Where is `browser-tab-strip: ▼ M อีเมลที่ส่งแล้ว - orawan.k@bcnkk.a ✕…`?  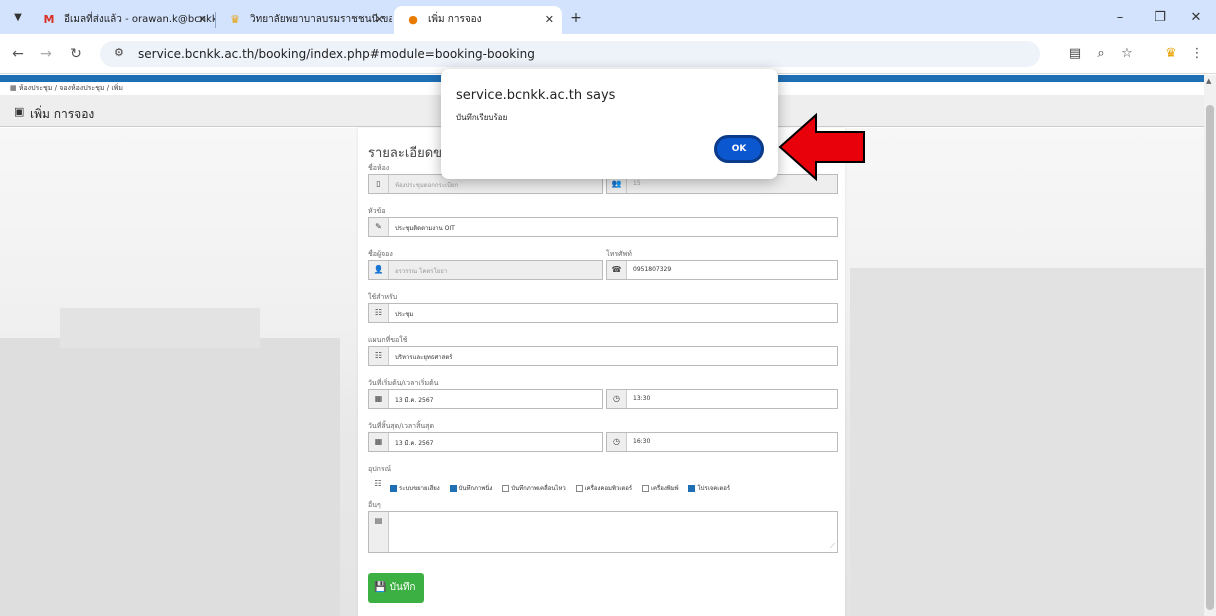 browser-tab-strip: ▼ M อีเมลที่ส่งแล้ว - orawan.k@bcnkk.a ✕… is located at coordinates (608, 17).